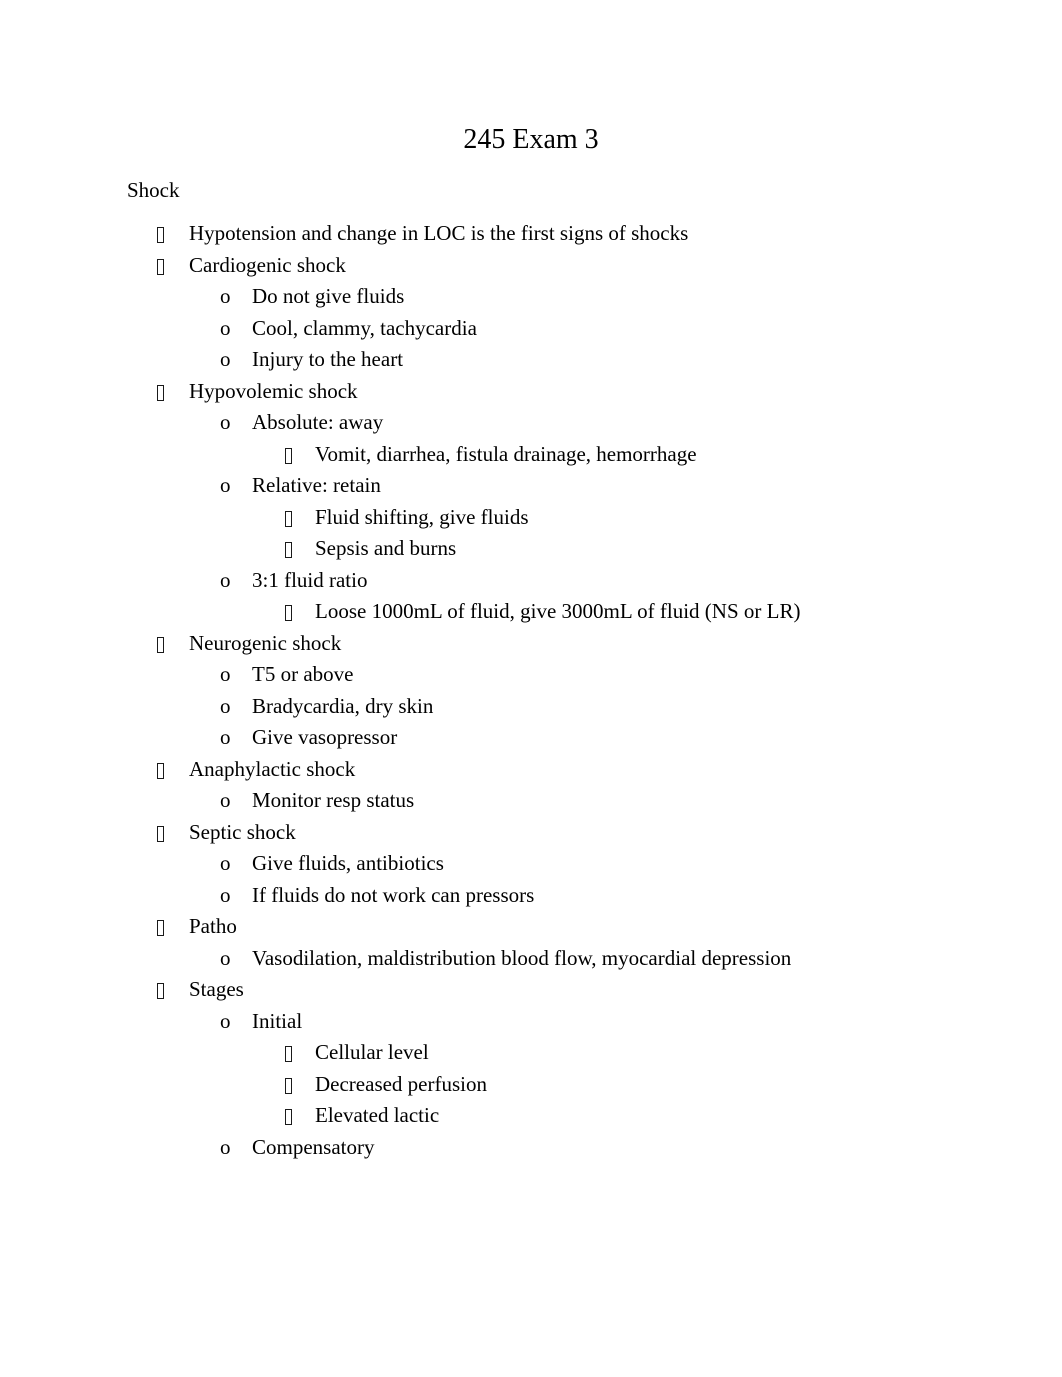 The image size is (1062, 1377). What do you see at coordinates (328, 359) in the screenshot?
I see `list-item-label: Injury to the heart` at bounding box center [328, 359].